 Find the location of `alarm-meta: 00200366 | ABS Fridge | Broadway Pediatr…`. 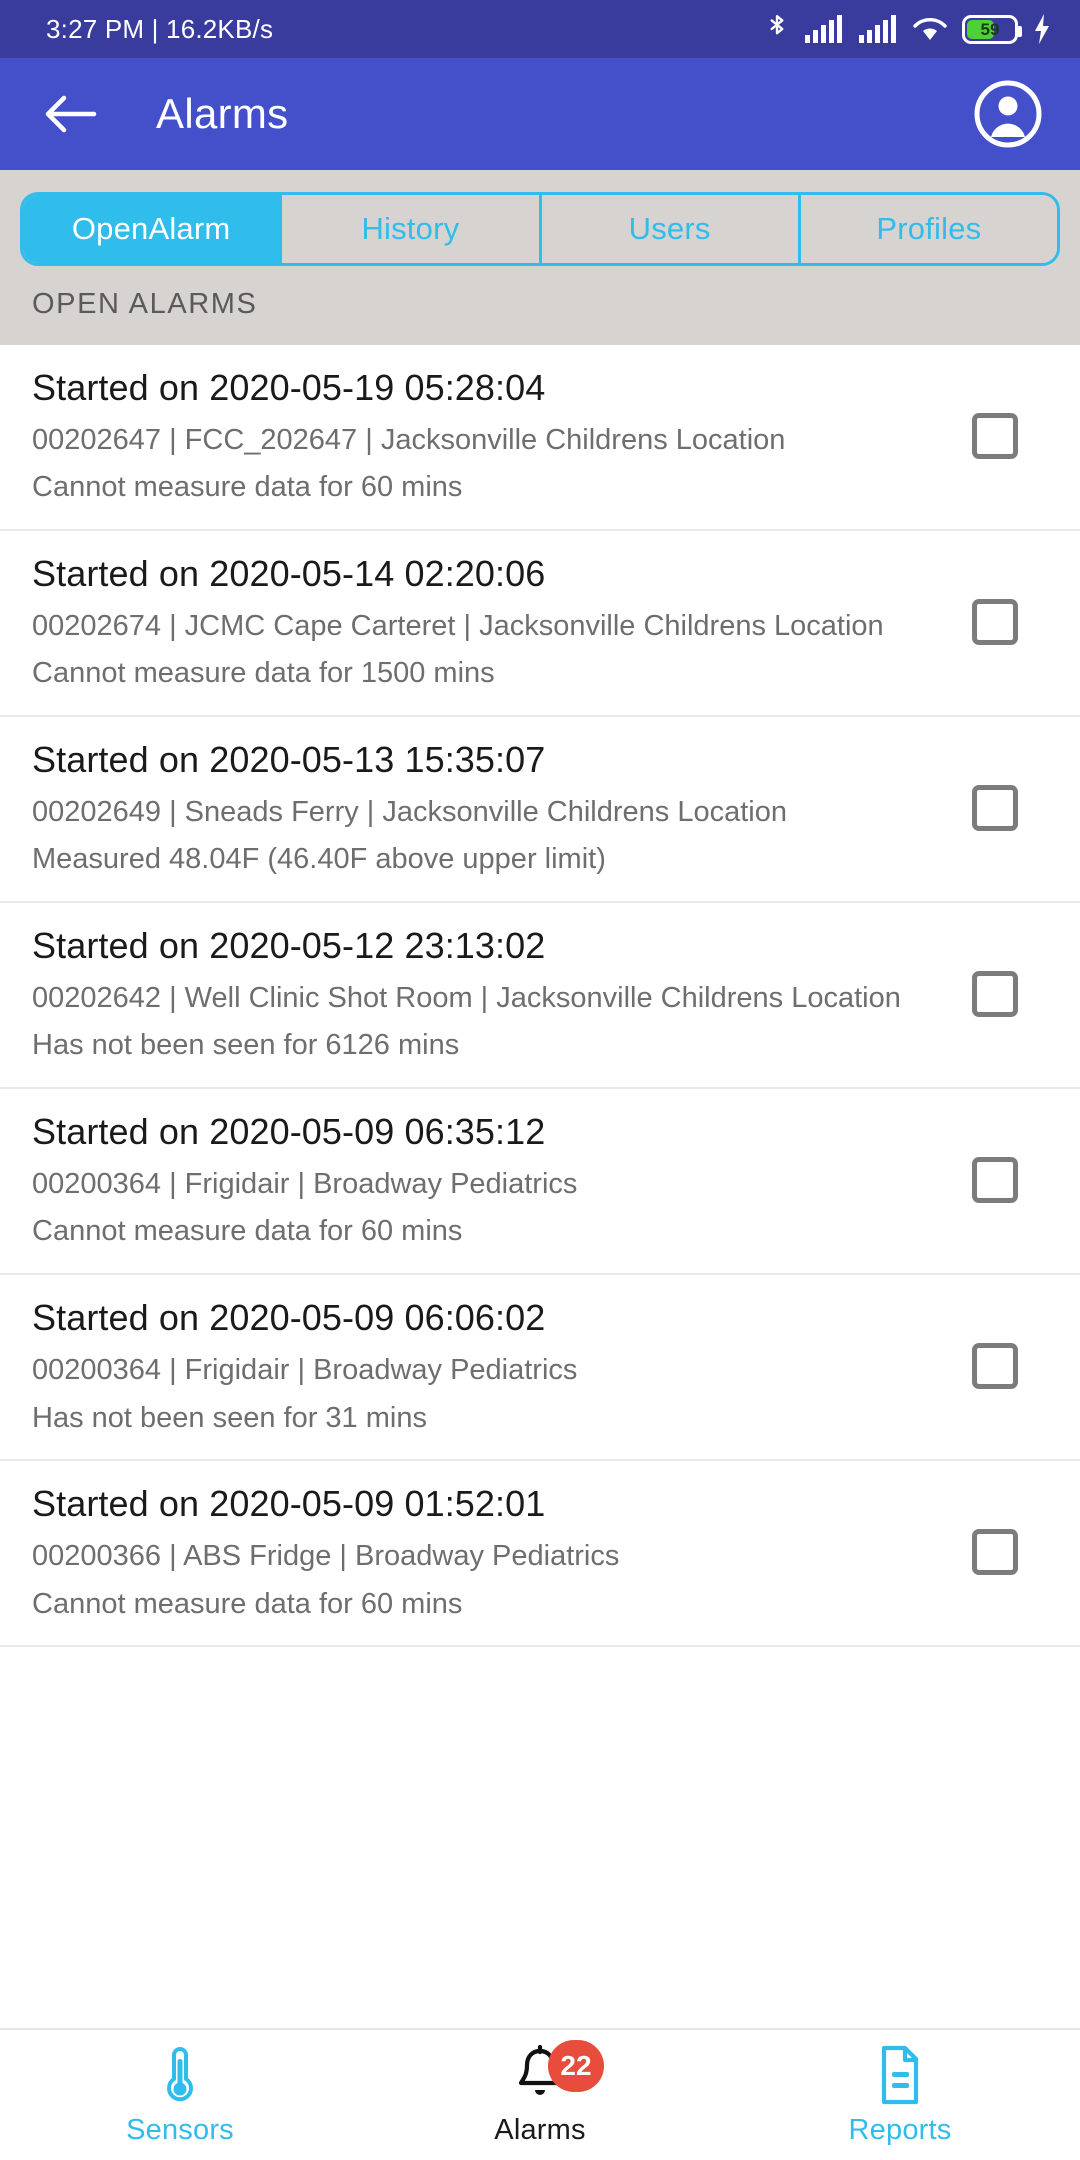

alarm-meta: 00200366 | ABS Fridge | Broadway Pediatr… is located at coordinates (326, 1556).